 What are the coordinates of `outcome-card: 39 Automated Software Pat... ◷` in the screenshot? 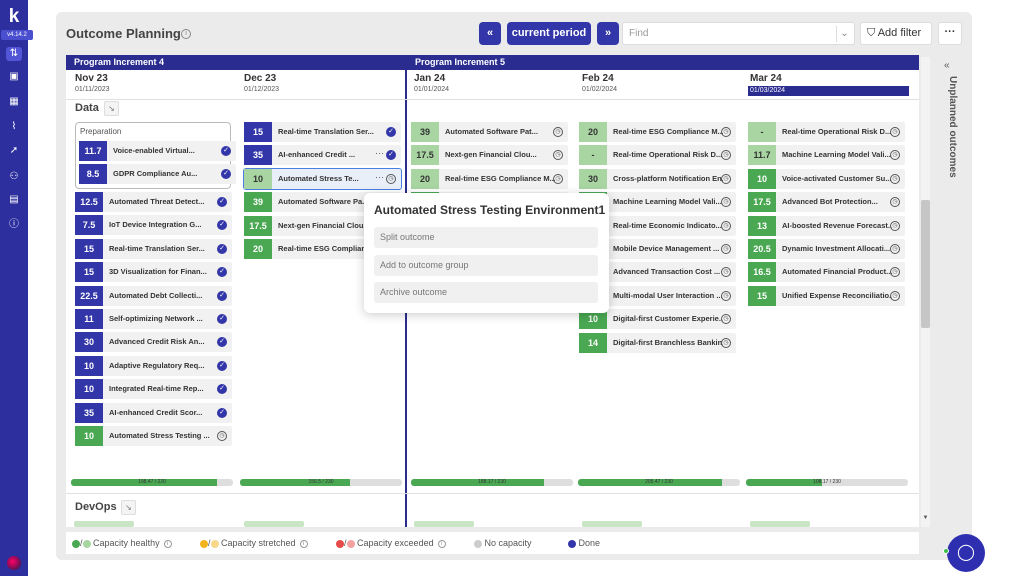 It's located at (489, 132).